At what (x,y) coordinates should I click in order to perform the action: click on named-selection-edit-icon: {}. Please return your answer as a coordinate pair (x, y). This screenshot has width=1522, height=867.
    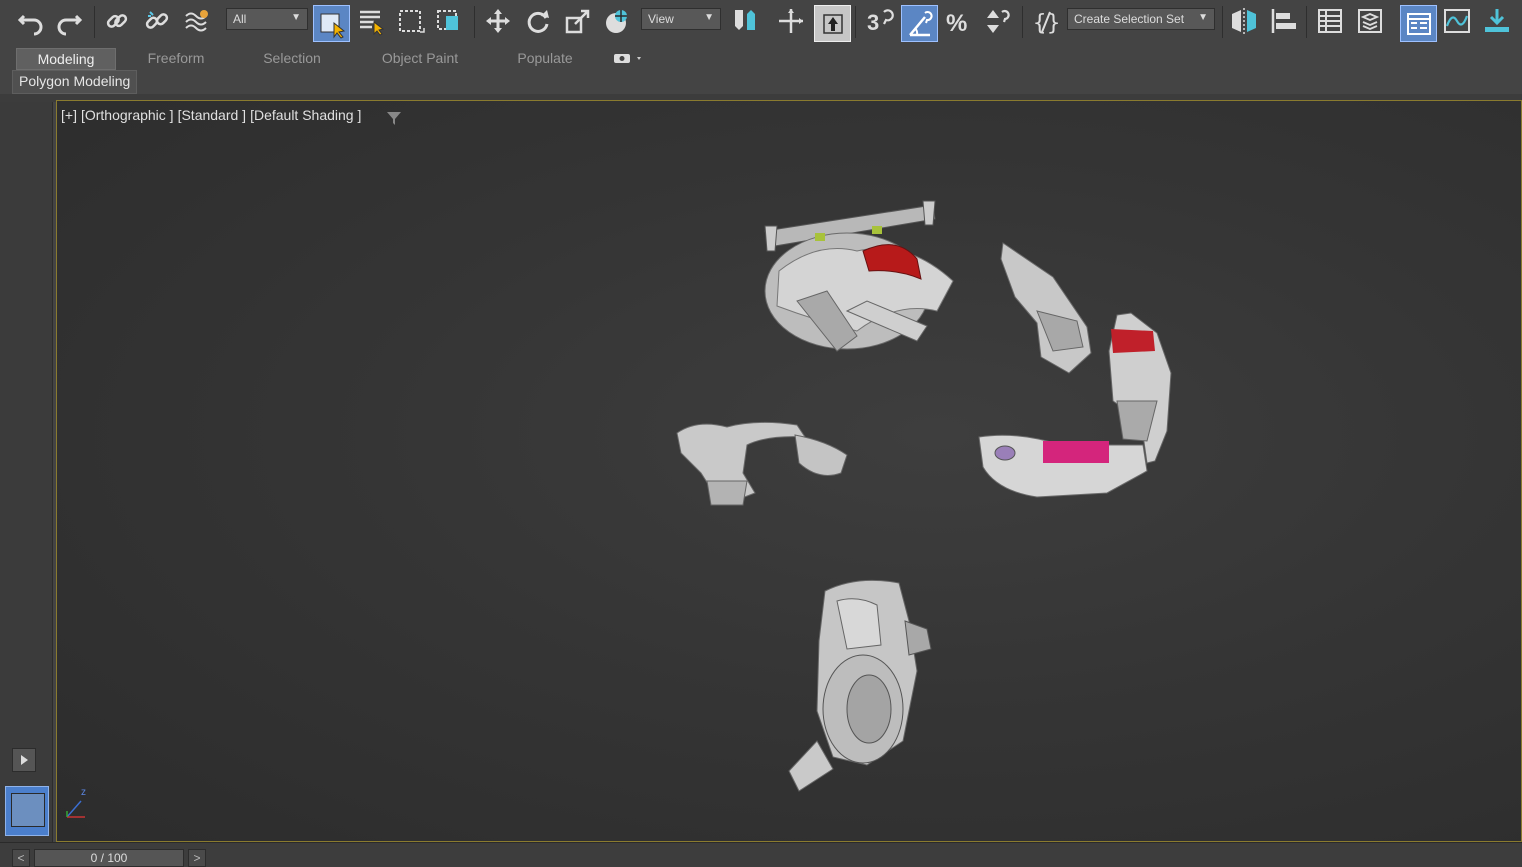
    Looking at the image, I should click on (1045, 21).